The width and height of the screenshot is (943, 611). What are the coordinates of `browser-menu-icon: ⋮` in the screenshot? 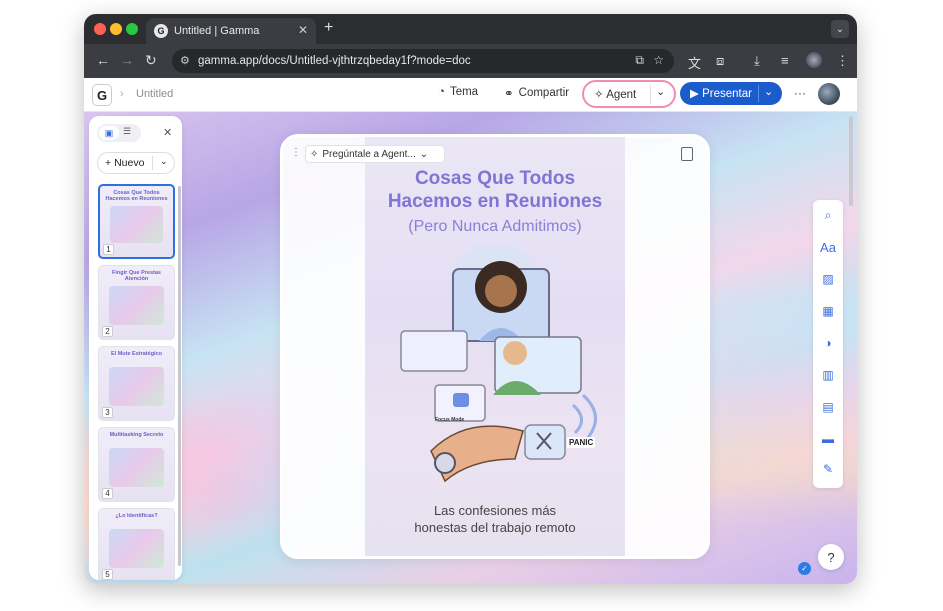 It's located at (842, 61).